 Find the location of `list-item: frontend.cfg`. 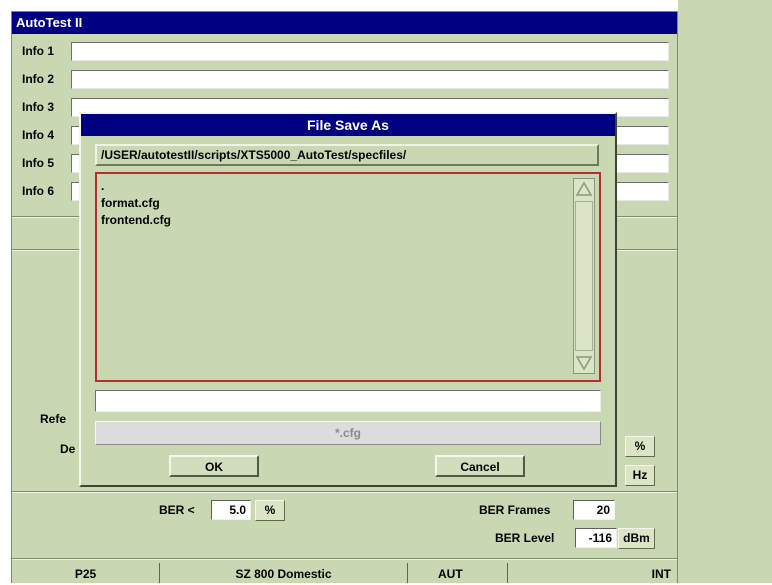

list-item: frontend.cfg is located at coordinates (136, 220).